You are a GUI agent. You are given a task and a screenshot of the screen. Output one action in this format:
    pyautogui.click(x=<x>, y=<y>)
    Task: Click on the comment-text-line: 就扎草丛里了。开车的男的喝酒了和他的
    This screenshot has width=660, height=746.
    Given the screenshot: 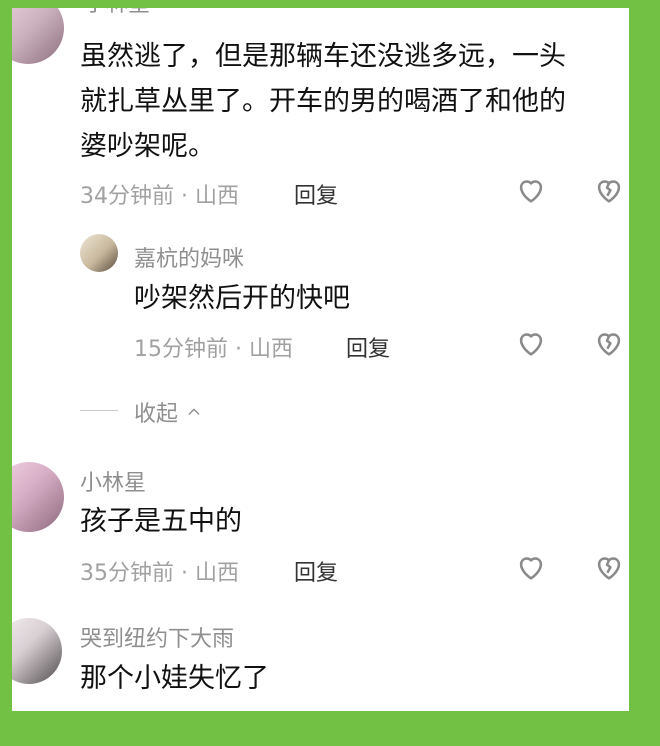 What is the action you would take?
    pyautogui.click(x=323, y=101)
    